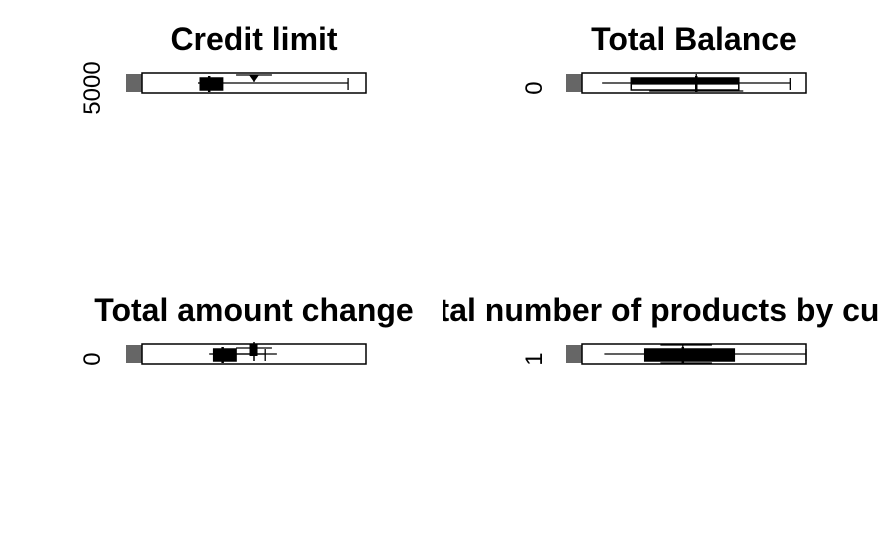 The width and height of the screenshot is (880, 543). Describe the element at coordinates (664, 58) in the screenshot. I see `boxplot-panel-2: Total Balance 0` at that location.